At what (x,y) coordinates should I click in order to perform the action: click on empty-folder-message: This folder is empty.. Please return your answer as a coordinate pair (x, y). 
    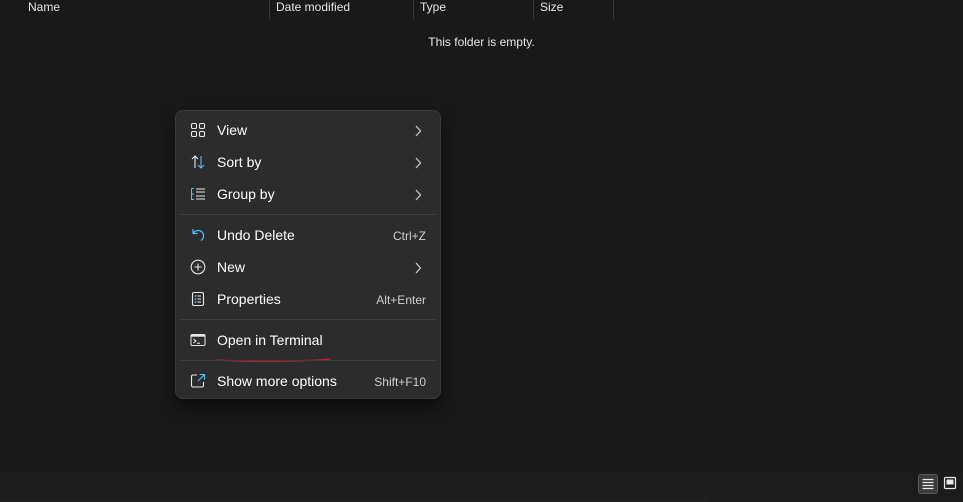
    Looking at the image, I should click on (481, 42).